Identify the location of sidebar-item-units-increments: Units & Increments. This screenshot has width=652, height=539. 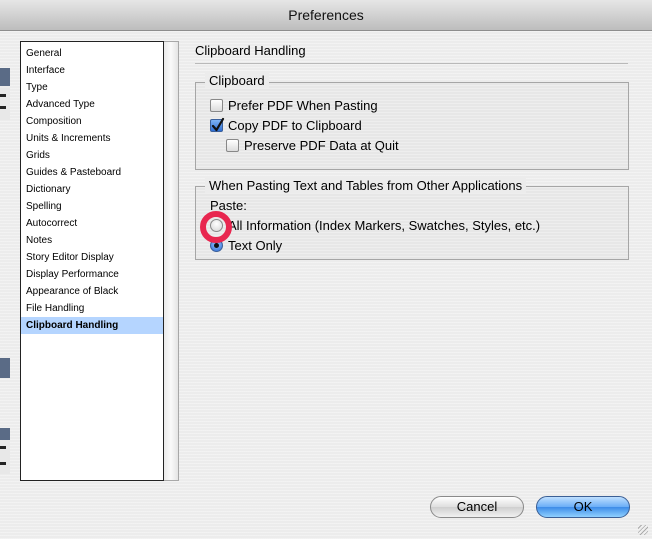
(92, 138).